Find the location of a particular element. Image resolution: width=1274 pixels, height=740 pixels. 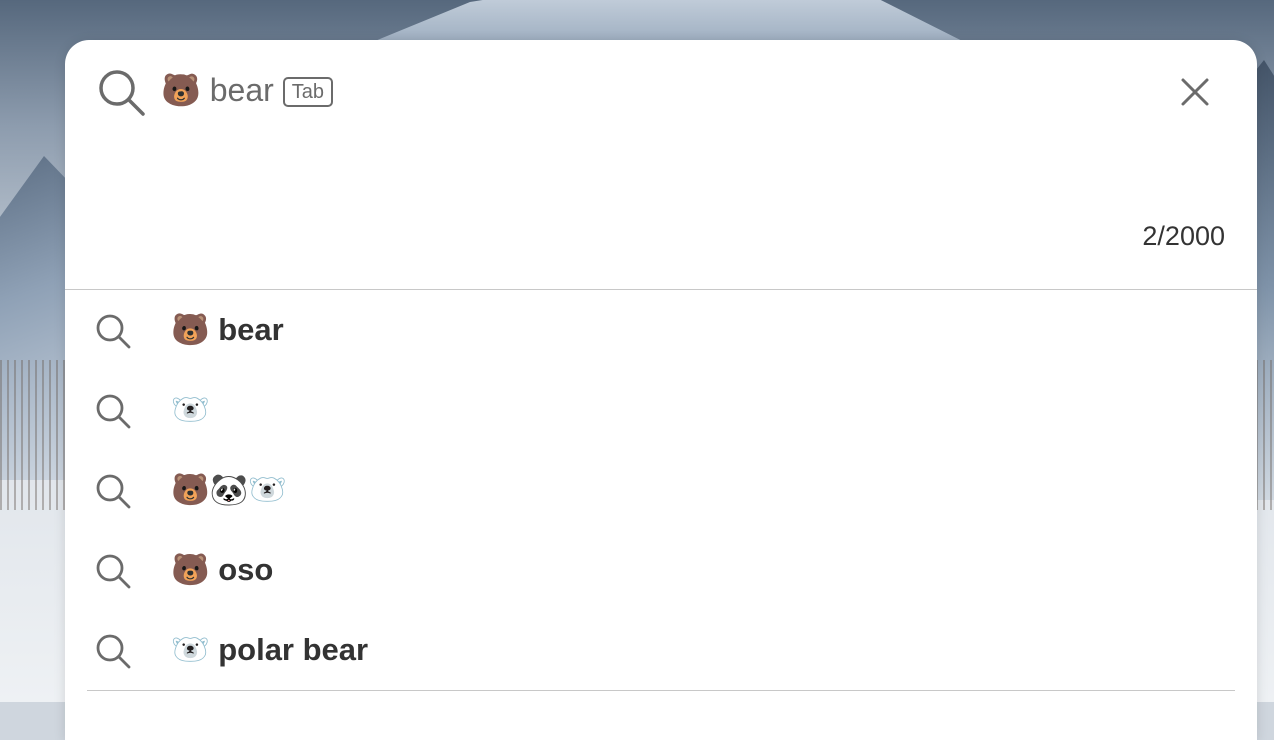

close-icon is located at coordinates (1195, 92).